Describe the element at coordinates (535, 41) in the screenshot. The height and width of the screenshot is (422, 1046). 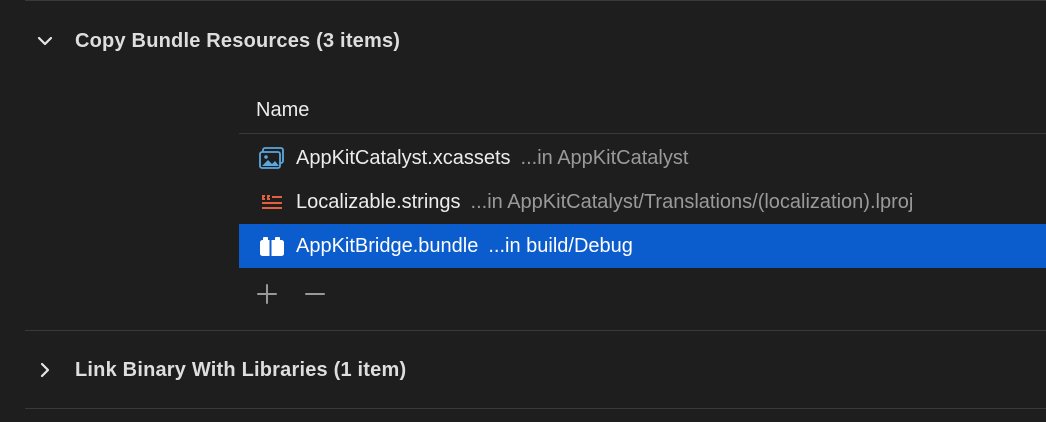
I see `section-header-copy-bundle-resources: Copy Bundle Resources (3 items)` at that location.